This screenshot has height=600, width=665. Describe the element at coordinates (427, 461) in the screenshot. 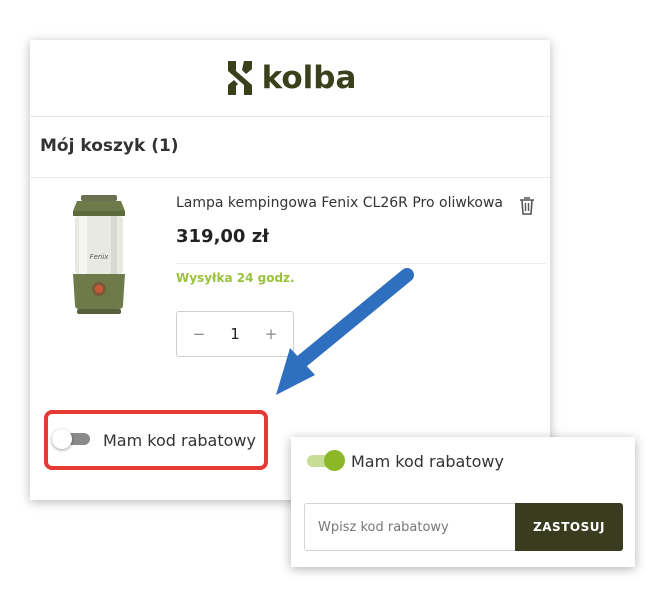

I see `coupon-toggle-active-label: Mam kod rabatowy` at that location.